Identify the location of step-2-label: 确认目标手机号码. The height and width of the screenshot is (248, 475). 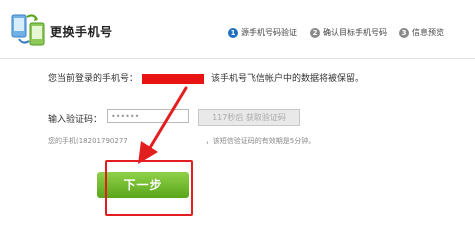
(355, 32).